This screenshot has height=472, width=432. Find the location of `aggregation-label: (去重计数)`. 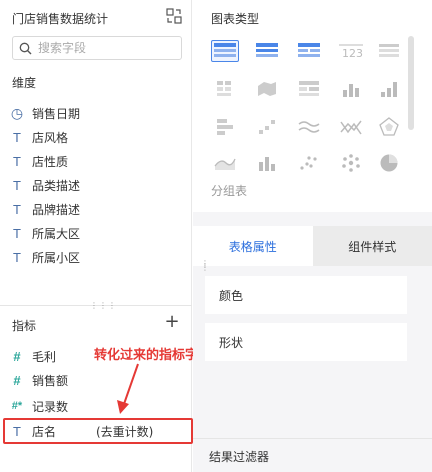

aggregation-label: (去重计数) is located at coordinates (125, 431).